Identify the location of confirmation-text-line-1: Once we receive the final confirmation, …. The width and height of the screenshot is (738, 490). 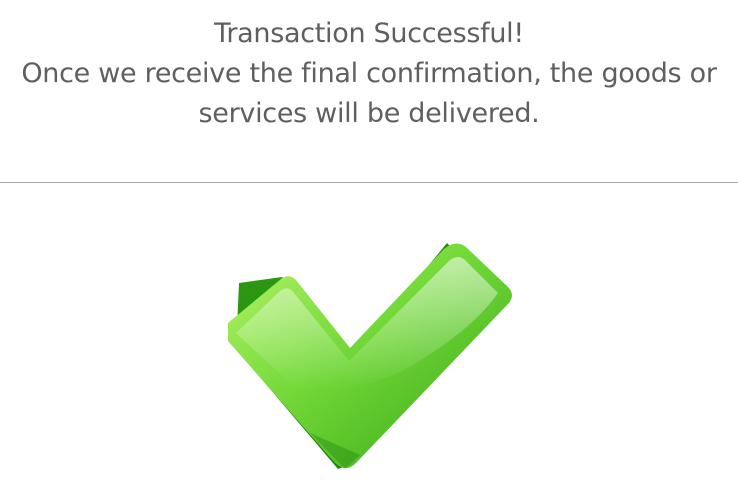
(369, 73).